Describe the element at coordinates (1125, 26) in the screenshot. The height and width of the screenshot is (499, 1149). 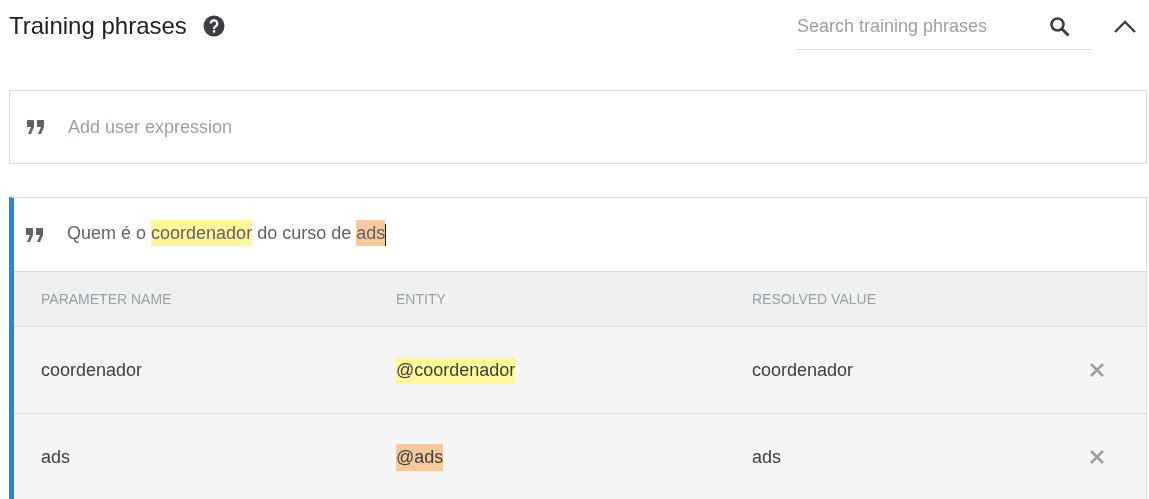
I see `chevron-icon` at that location.